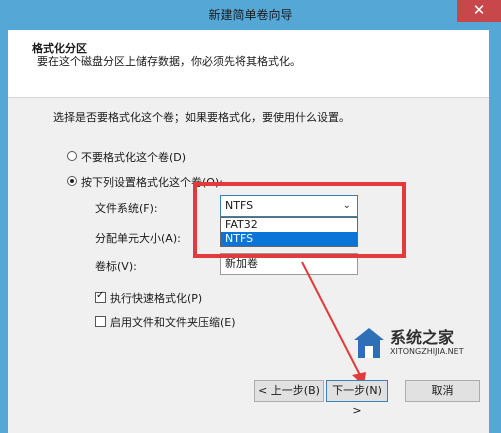 Image resolution: width=501 pixels, height=433 pixels. What do you see at coordinates (333, 323) in the screenshot?
I see `annotation-arrow` at bounding box center [333, 323].